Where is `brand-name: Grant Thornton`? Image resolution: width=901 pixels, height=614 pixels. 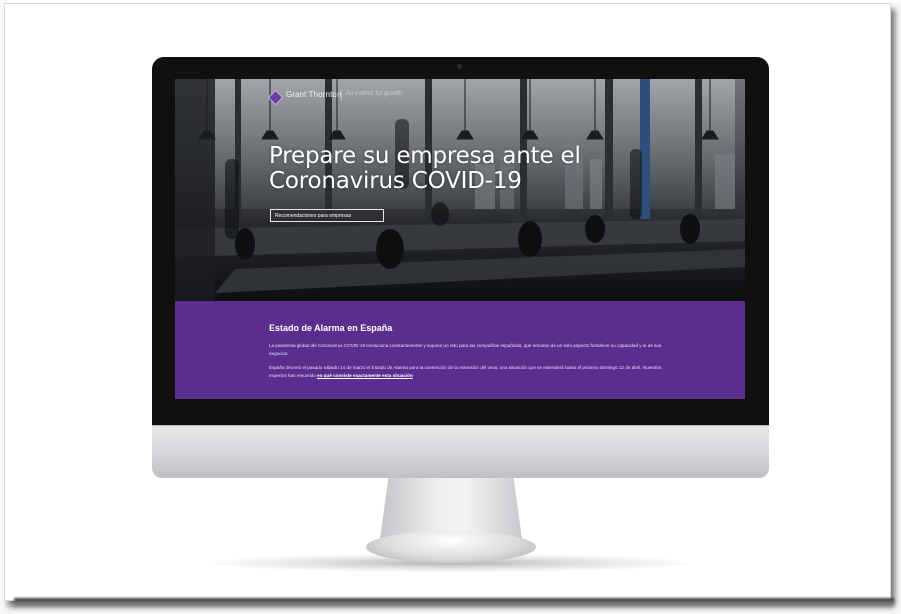 brand-name: Grant Thornton is located at coordinates (314, 94).